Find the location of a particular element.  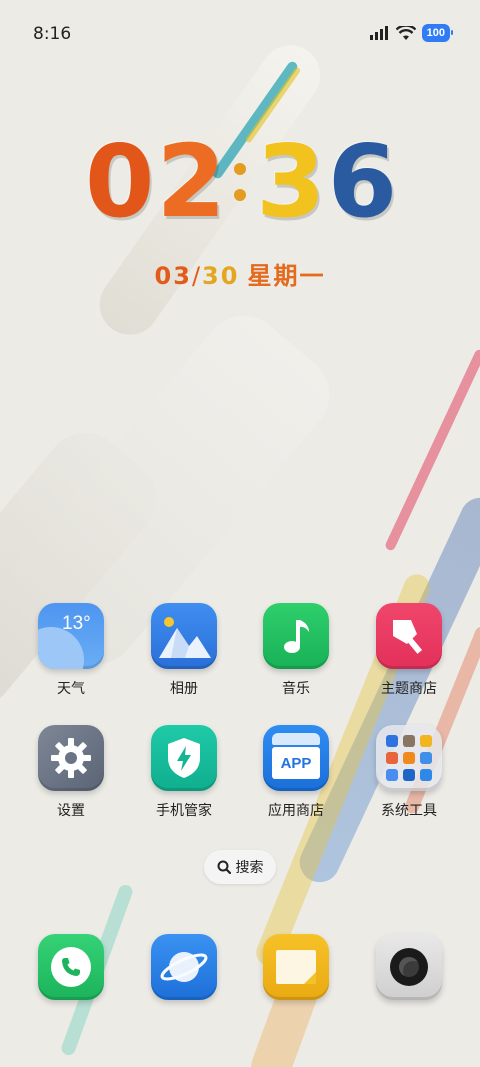

browser-planet-icon is located at coordinates (184, 967).